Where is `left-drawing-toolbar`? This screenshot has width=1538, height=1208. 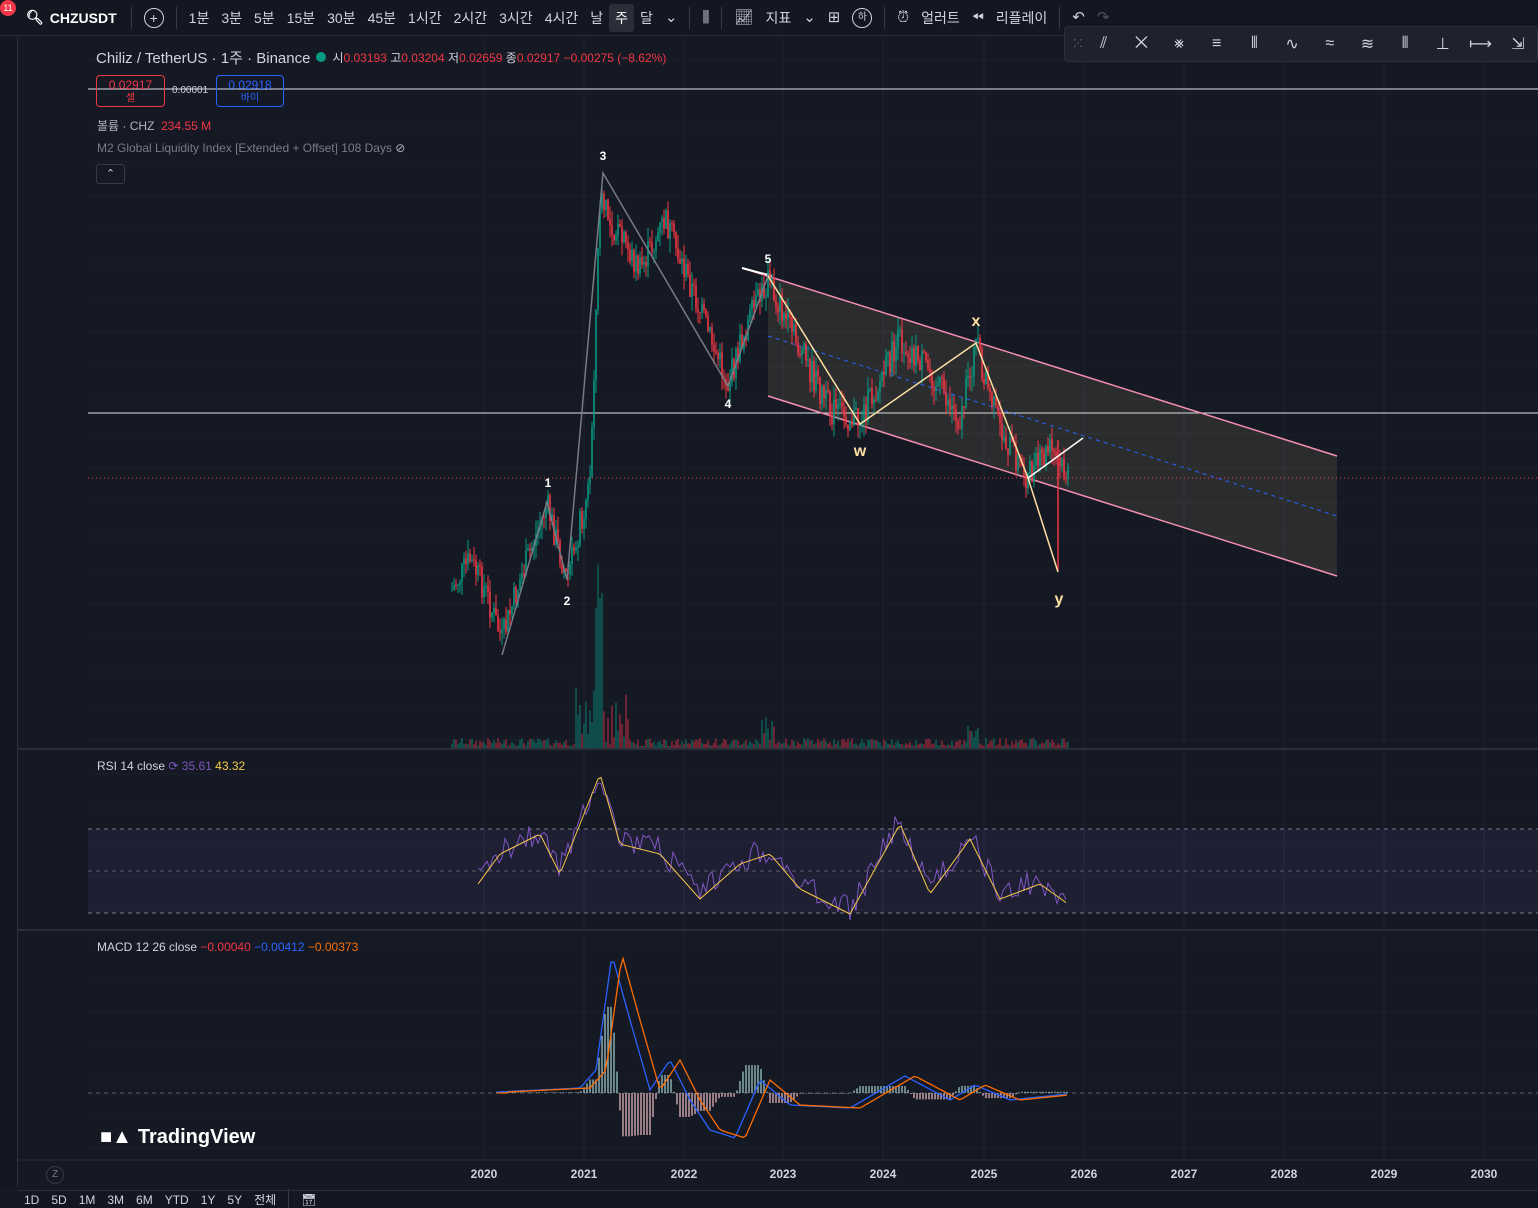
left-drawing-toolbar is located at coordinates (9, 612).